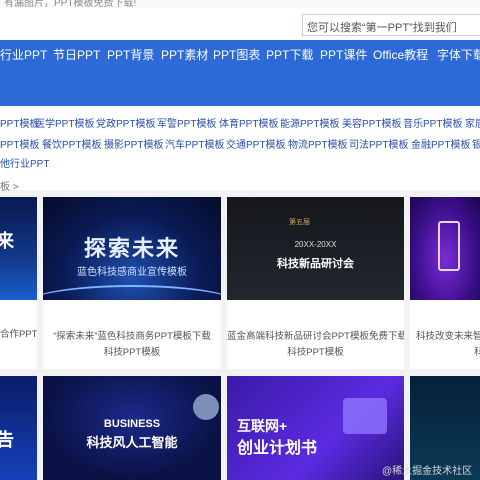 The width and height of the screenshot is (480, 480). I want to click on category-link: 餐饮PPT模板, so click(71, 143).